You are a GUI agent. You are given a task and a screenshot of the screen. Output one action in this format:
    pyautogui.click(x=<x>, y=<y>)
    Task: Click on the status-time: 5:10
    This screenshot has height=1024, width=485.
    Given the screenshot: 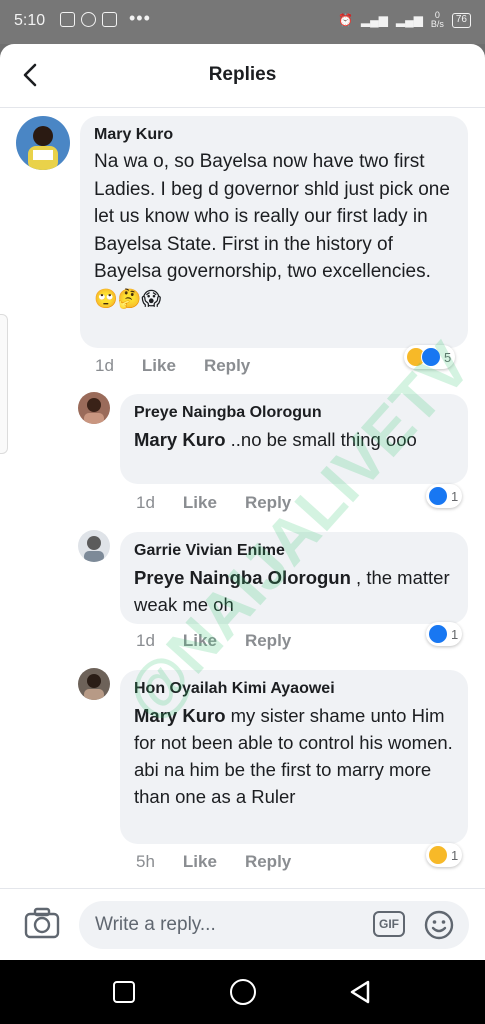 What is the action you would take?
    pyautogui.click(x=30, y=20)
    